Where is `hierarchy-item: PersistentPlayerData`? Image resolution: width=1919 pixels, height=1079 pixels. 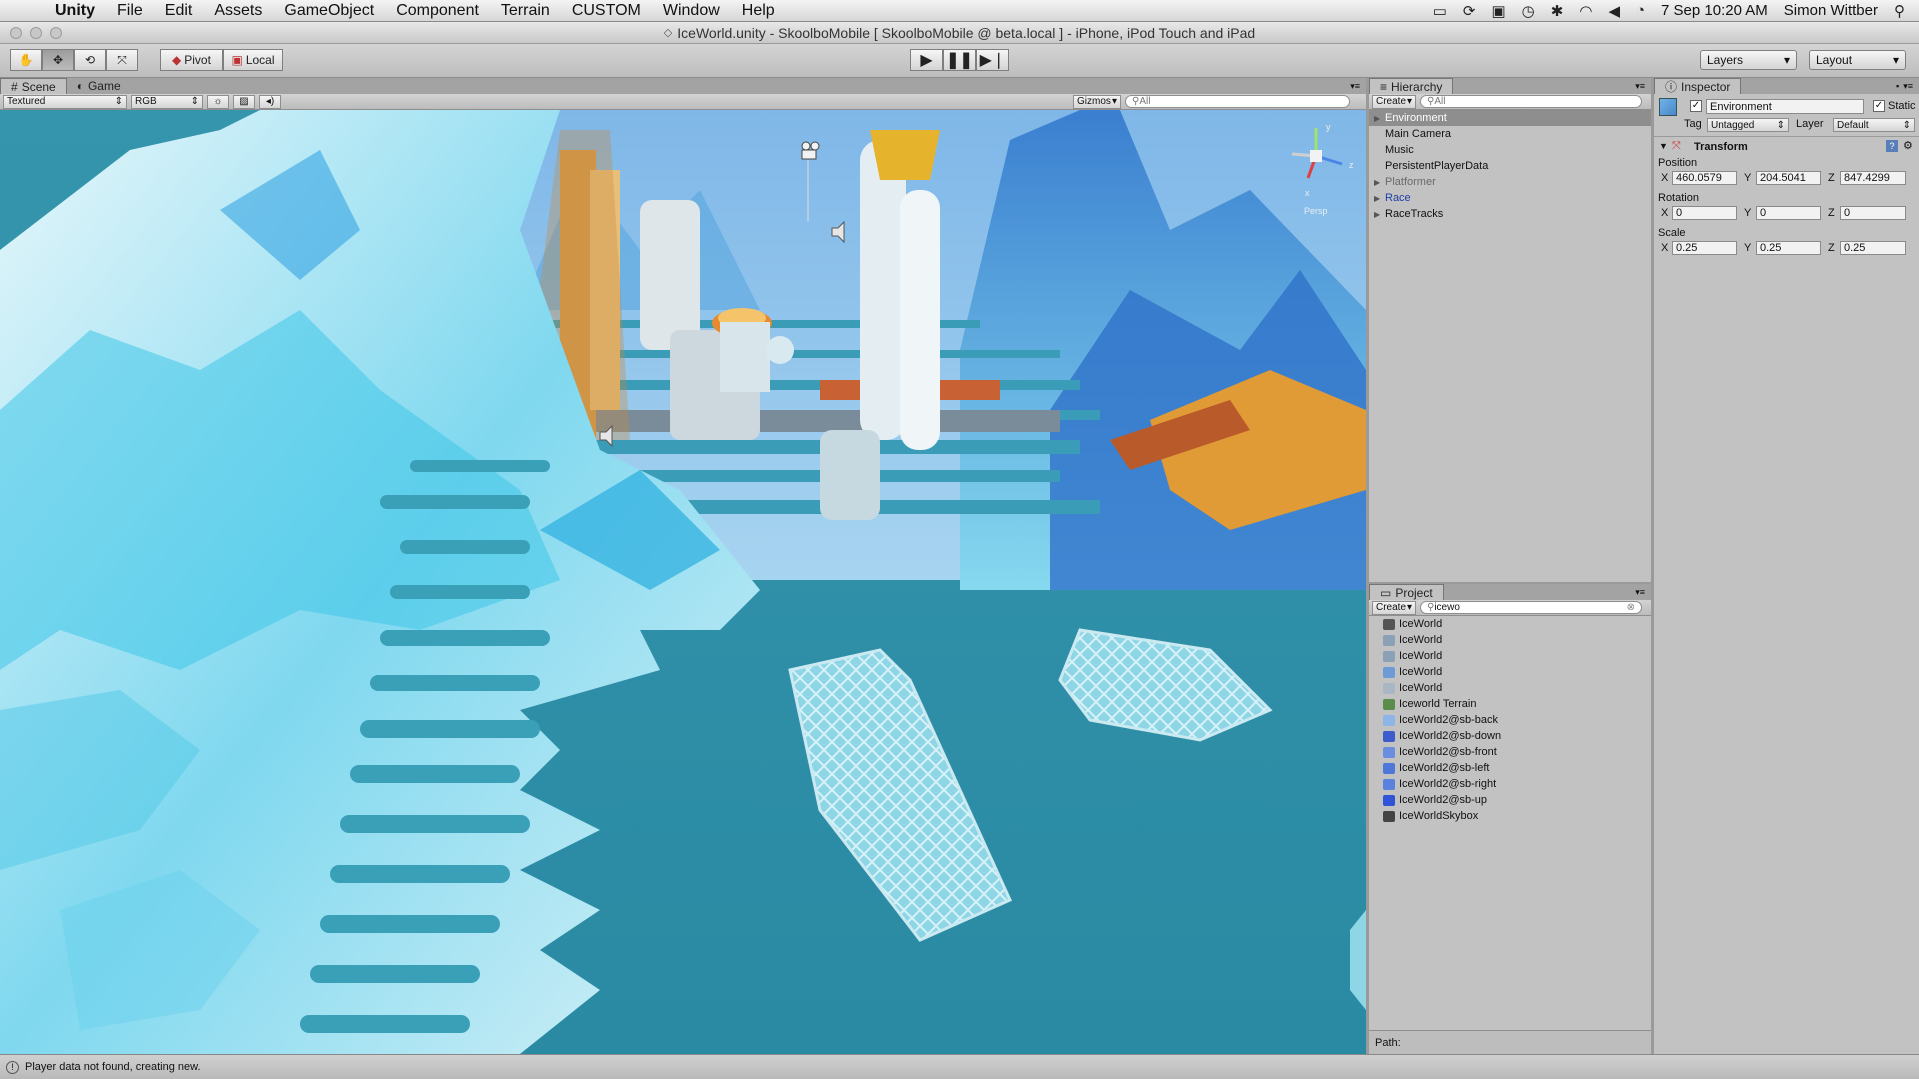 hierarchy-item: PersistentPlayerData is located at coordinates (1510, 166).